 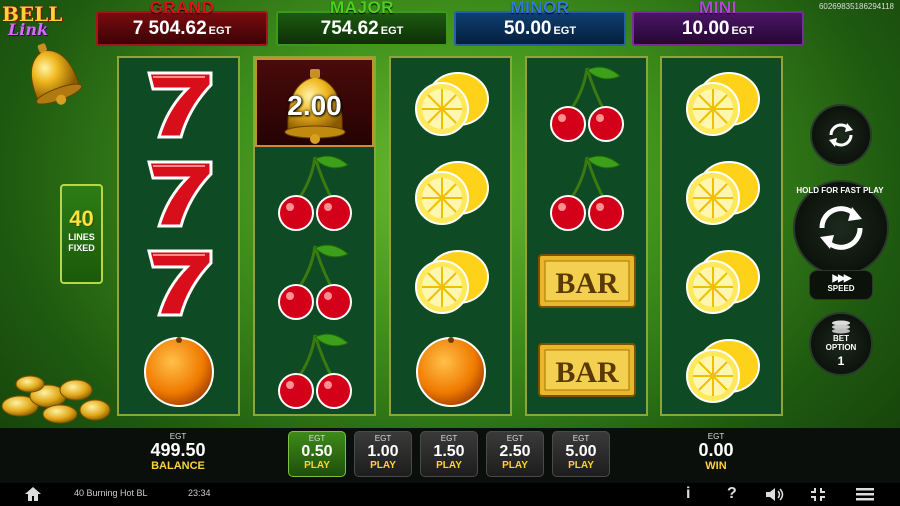 I want to click on footer-bar: 40 Burning Hot BL 23:34 i ?, so click(x=450, y=494).